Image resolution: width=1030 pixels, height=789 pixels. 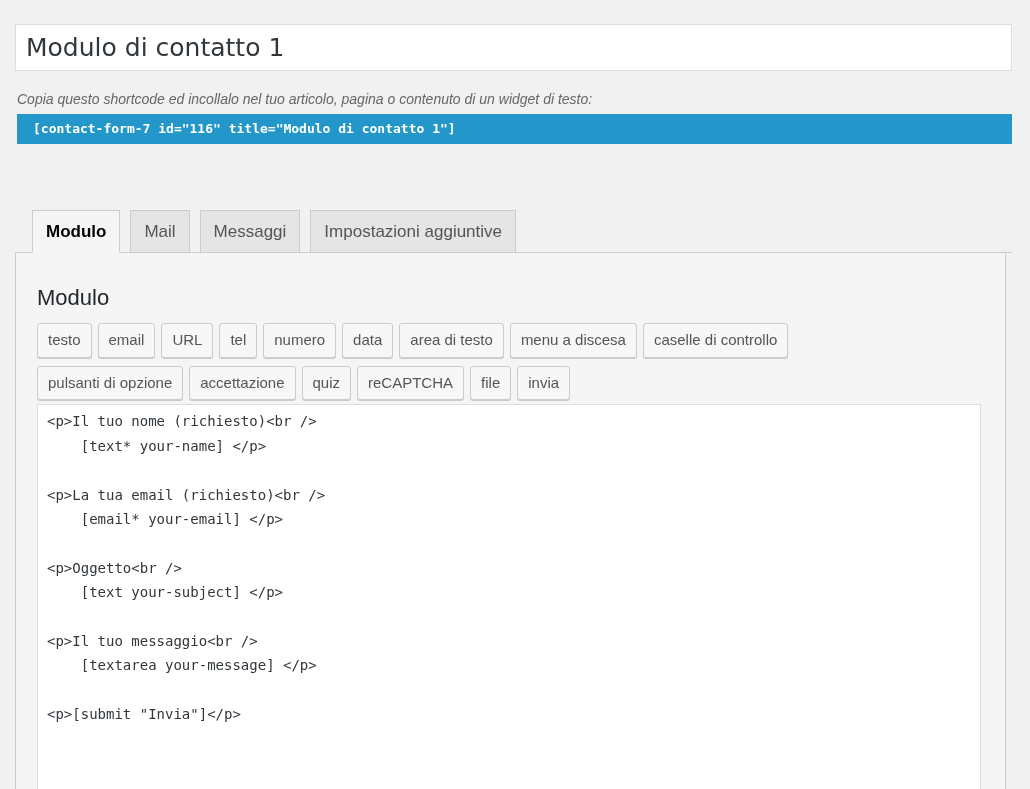 I want to click on tag-button: numero, so click(x=300, y=340).